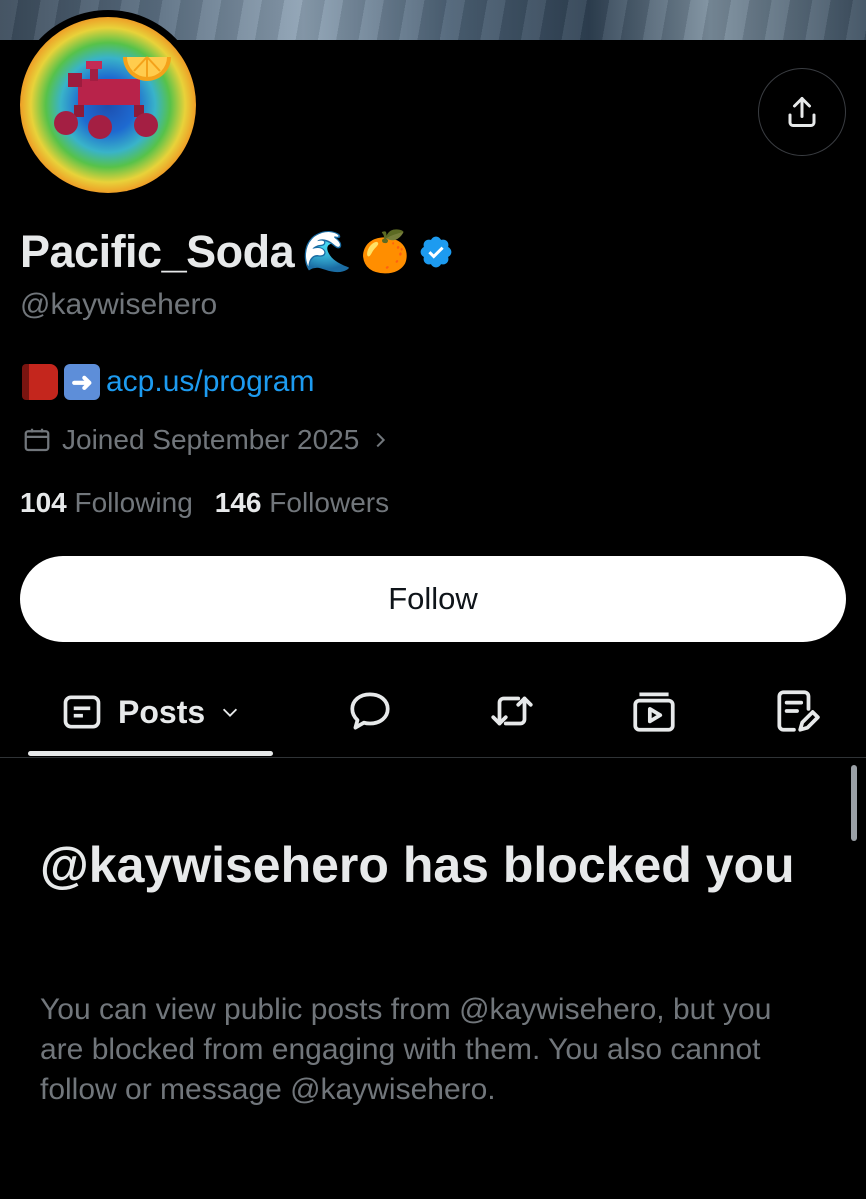 The width and height of the screenshot is (866, 1199). I want to click on following-stat: 104 Following, so click(106, 503).